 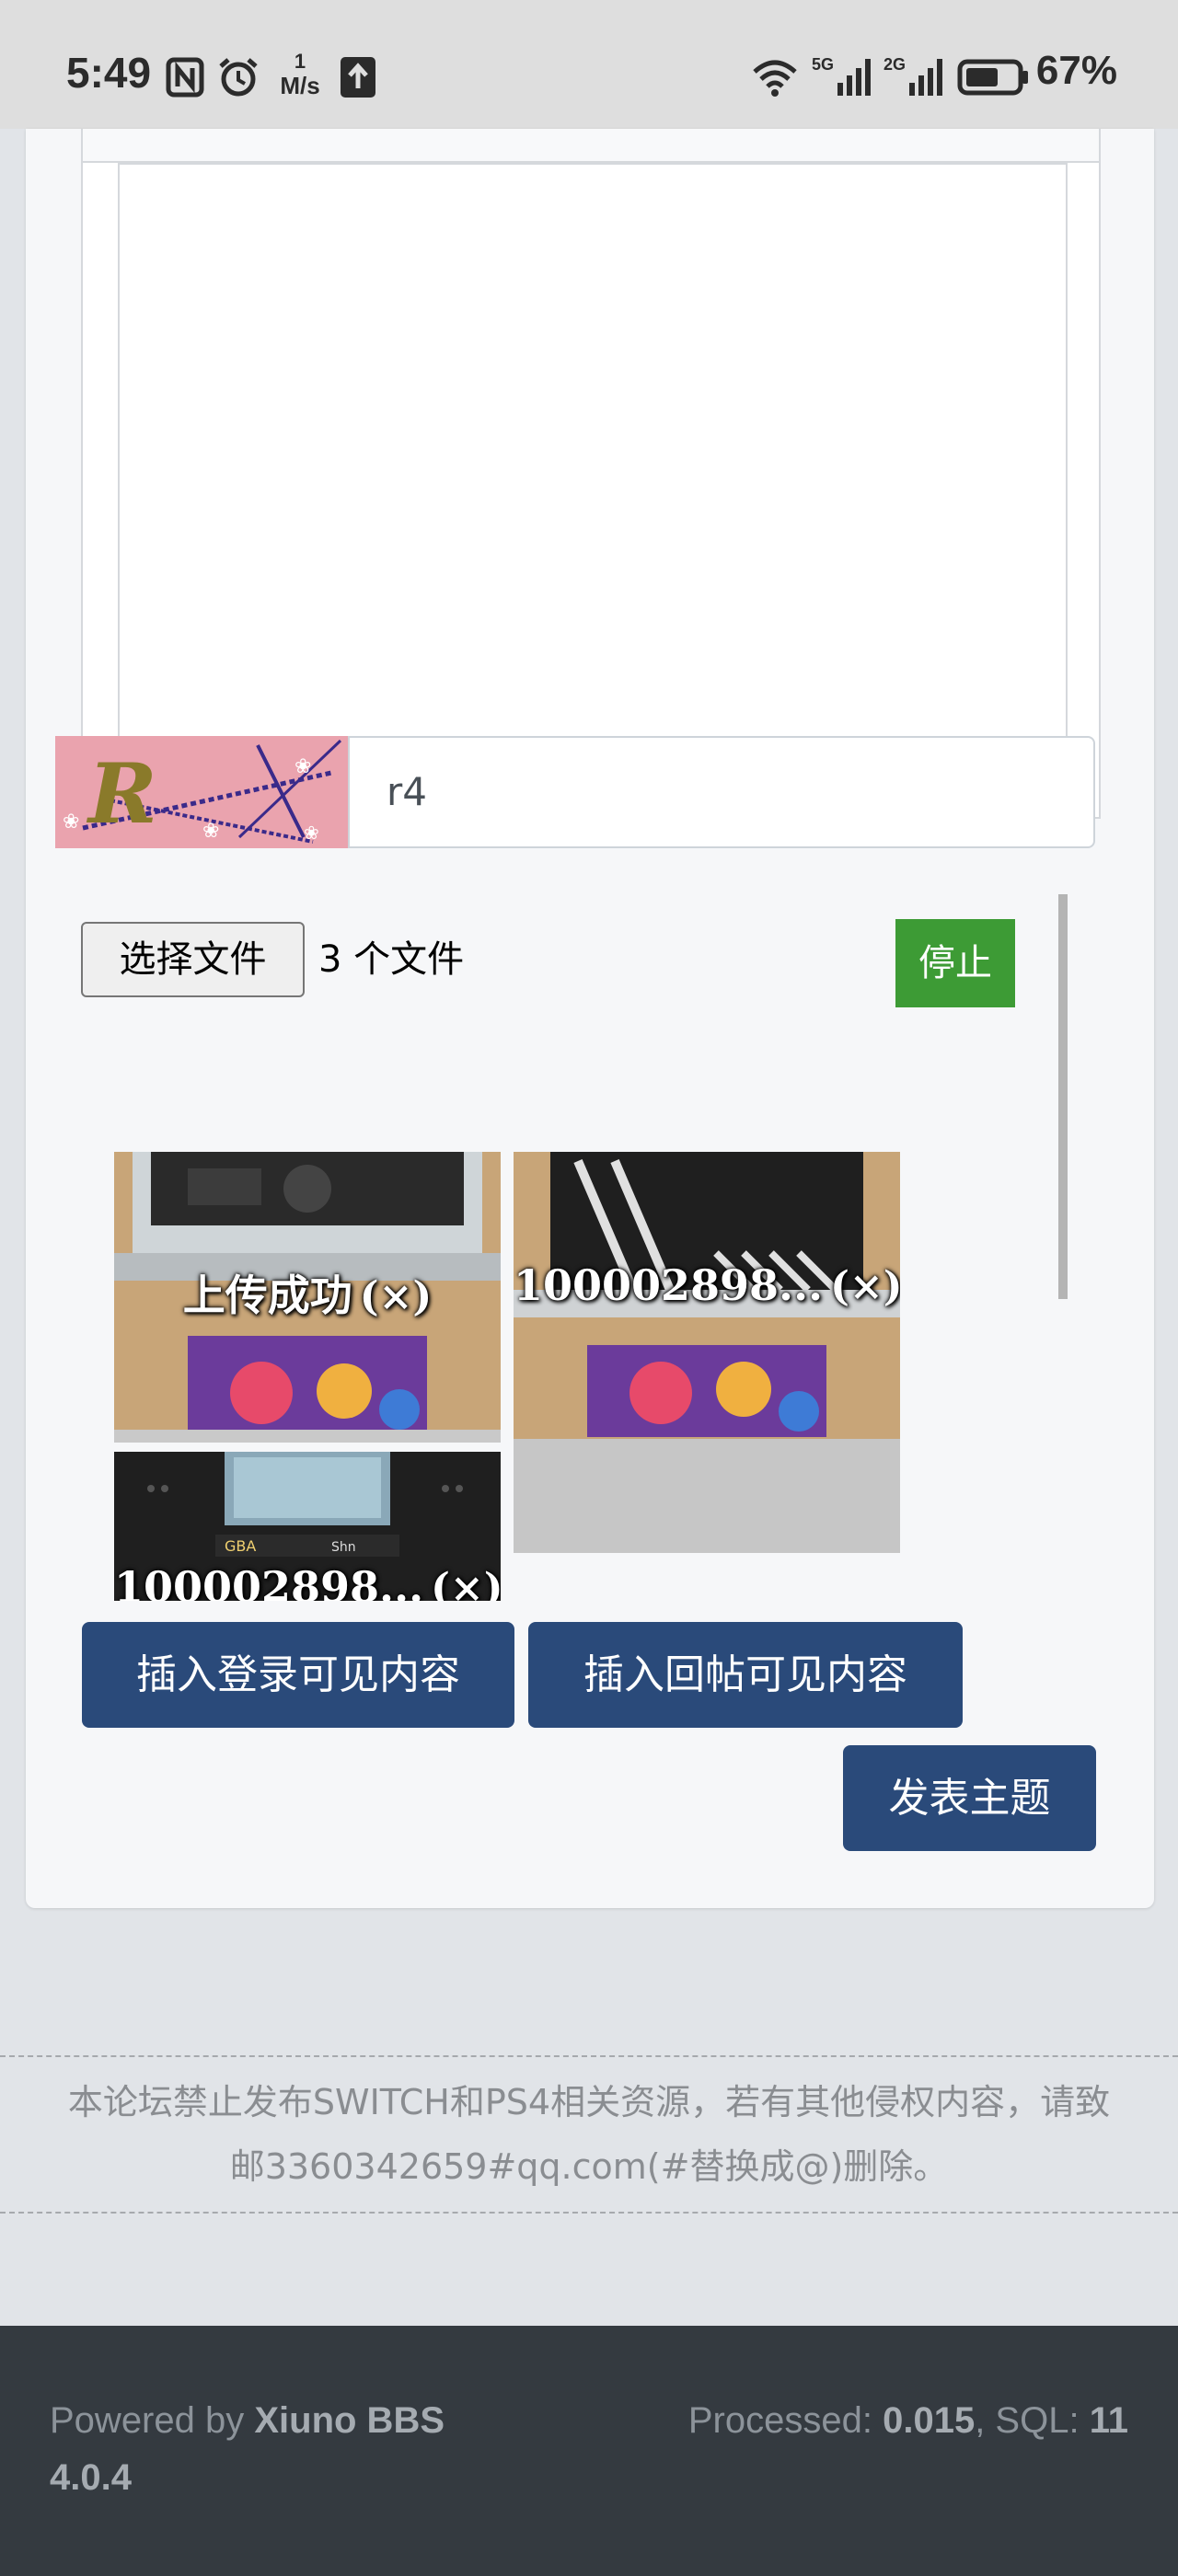 What do you see at coordinates (589, 2166) in the screenshot?
I see `notice-line-2: 邮3360342659#qq.com(#替换成@)删除。` at bounding box center [589, 2166].